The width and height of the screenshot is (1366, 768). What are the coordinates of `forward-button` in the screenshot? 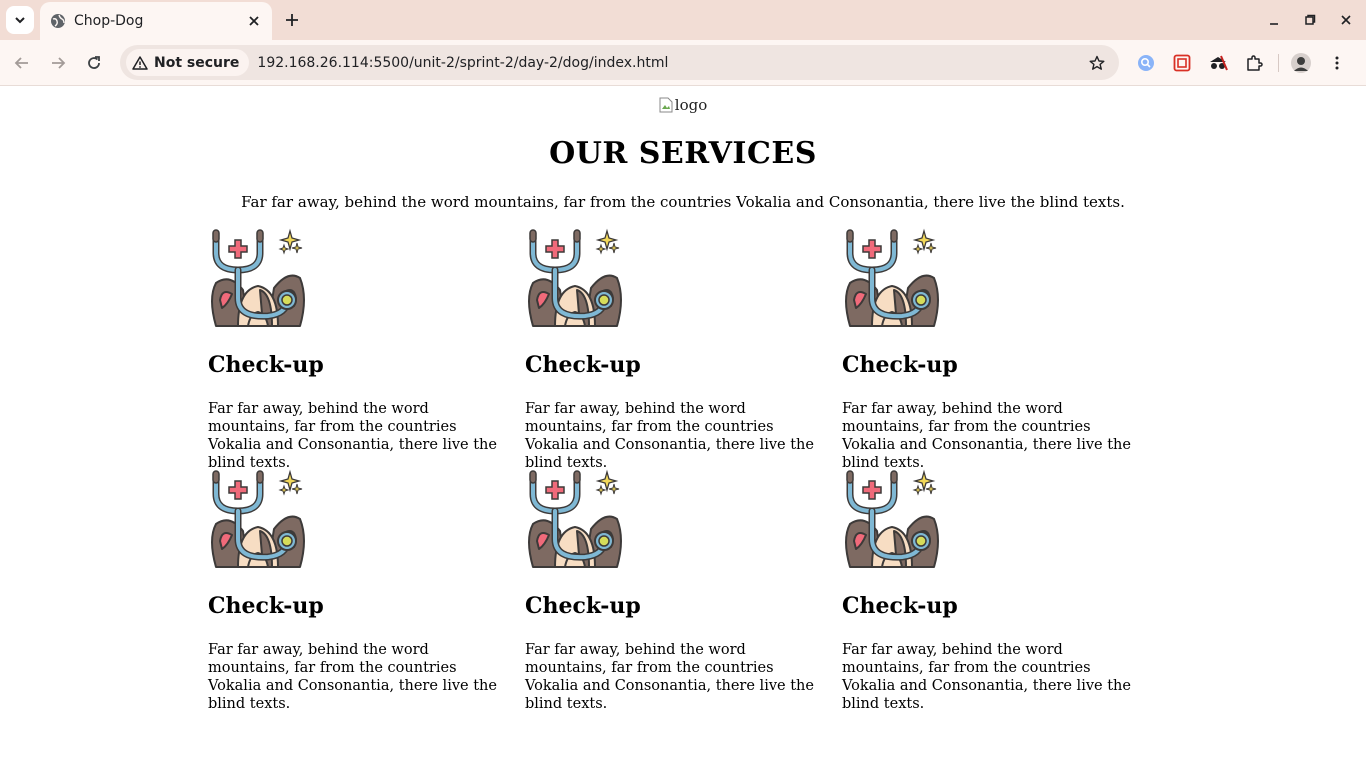 It's located at (58, 63).